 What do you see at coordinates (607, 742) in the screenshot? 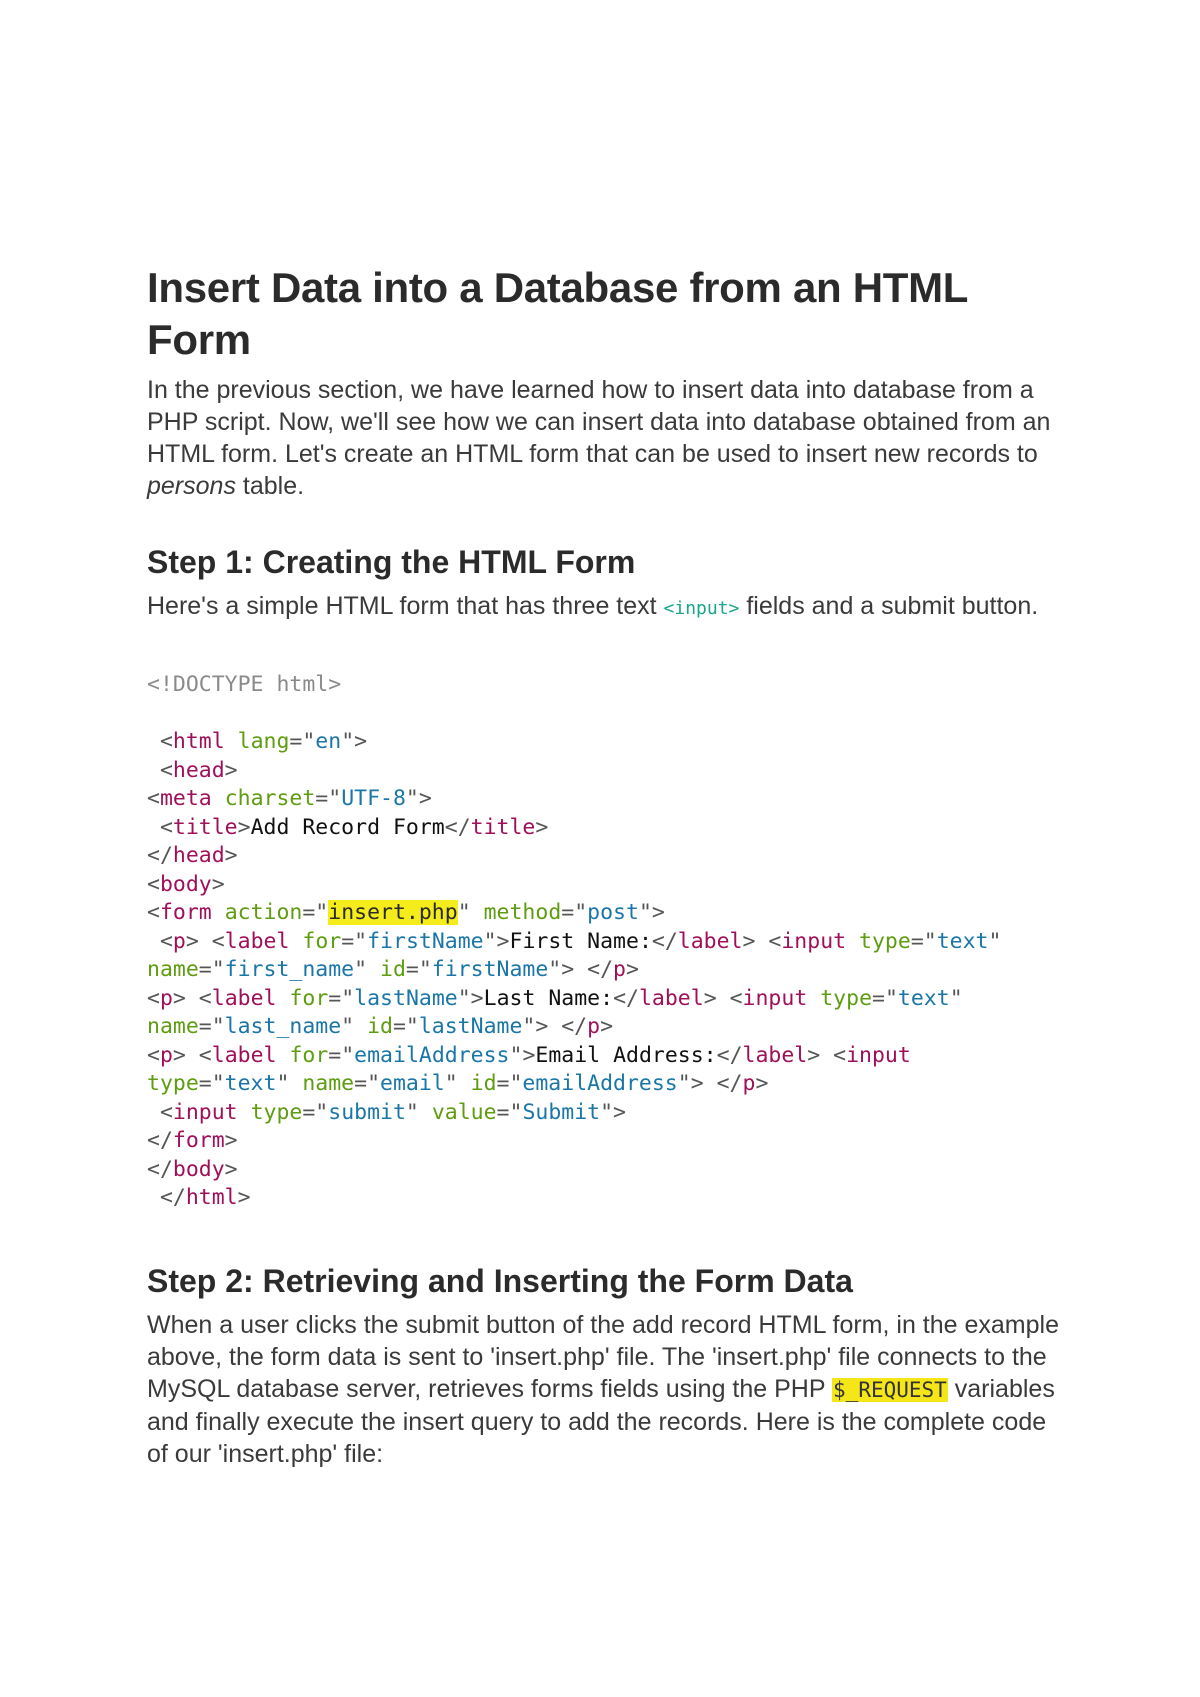
I see `code-line: <html lang="en">` at bounding box center [607, 742].